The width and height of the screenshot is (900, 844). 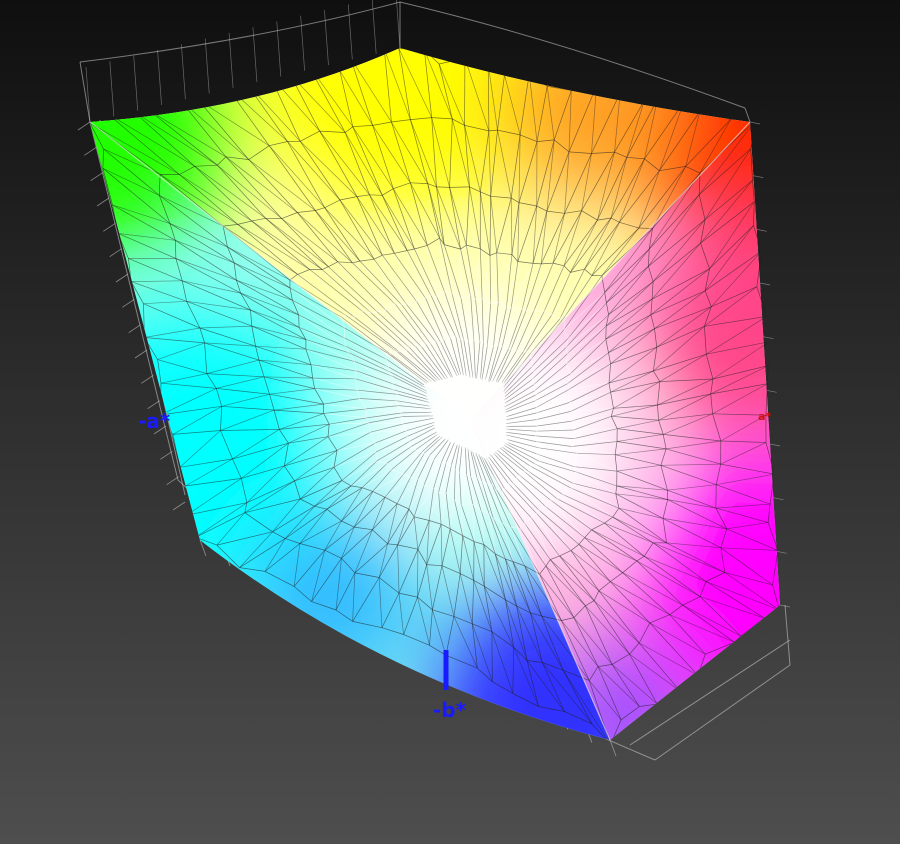 I want to click on neg-b-axis-label: -b*, so click(x=450, y=710).